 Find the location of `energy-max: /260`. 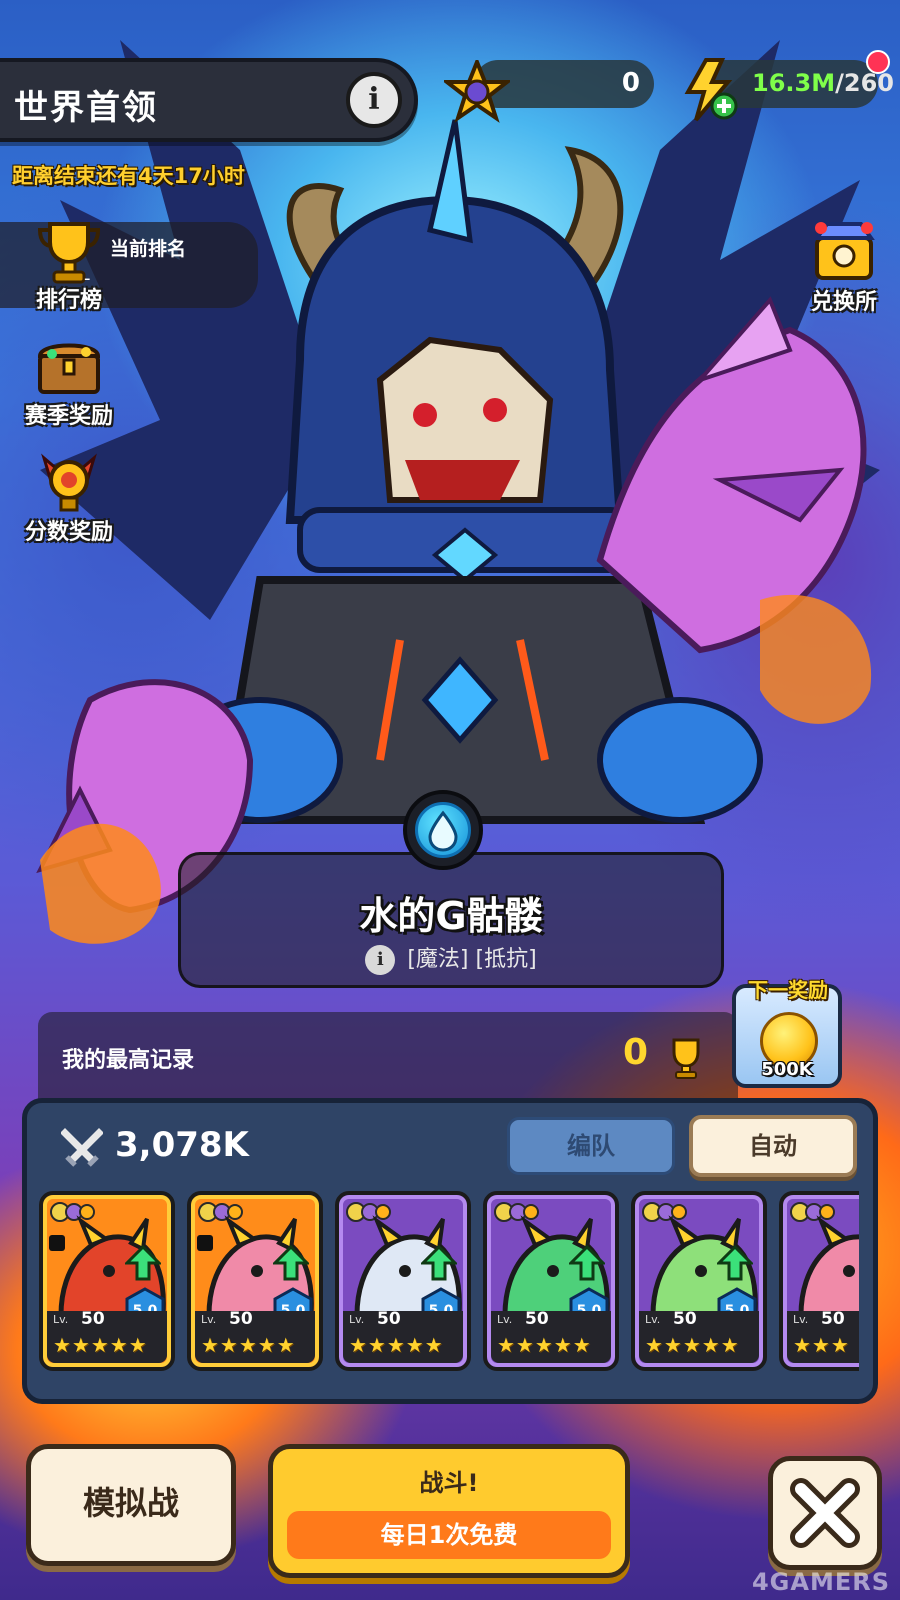

energy-max: /260 is located at coordinates (864, 83).